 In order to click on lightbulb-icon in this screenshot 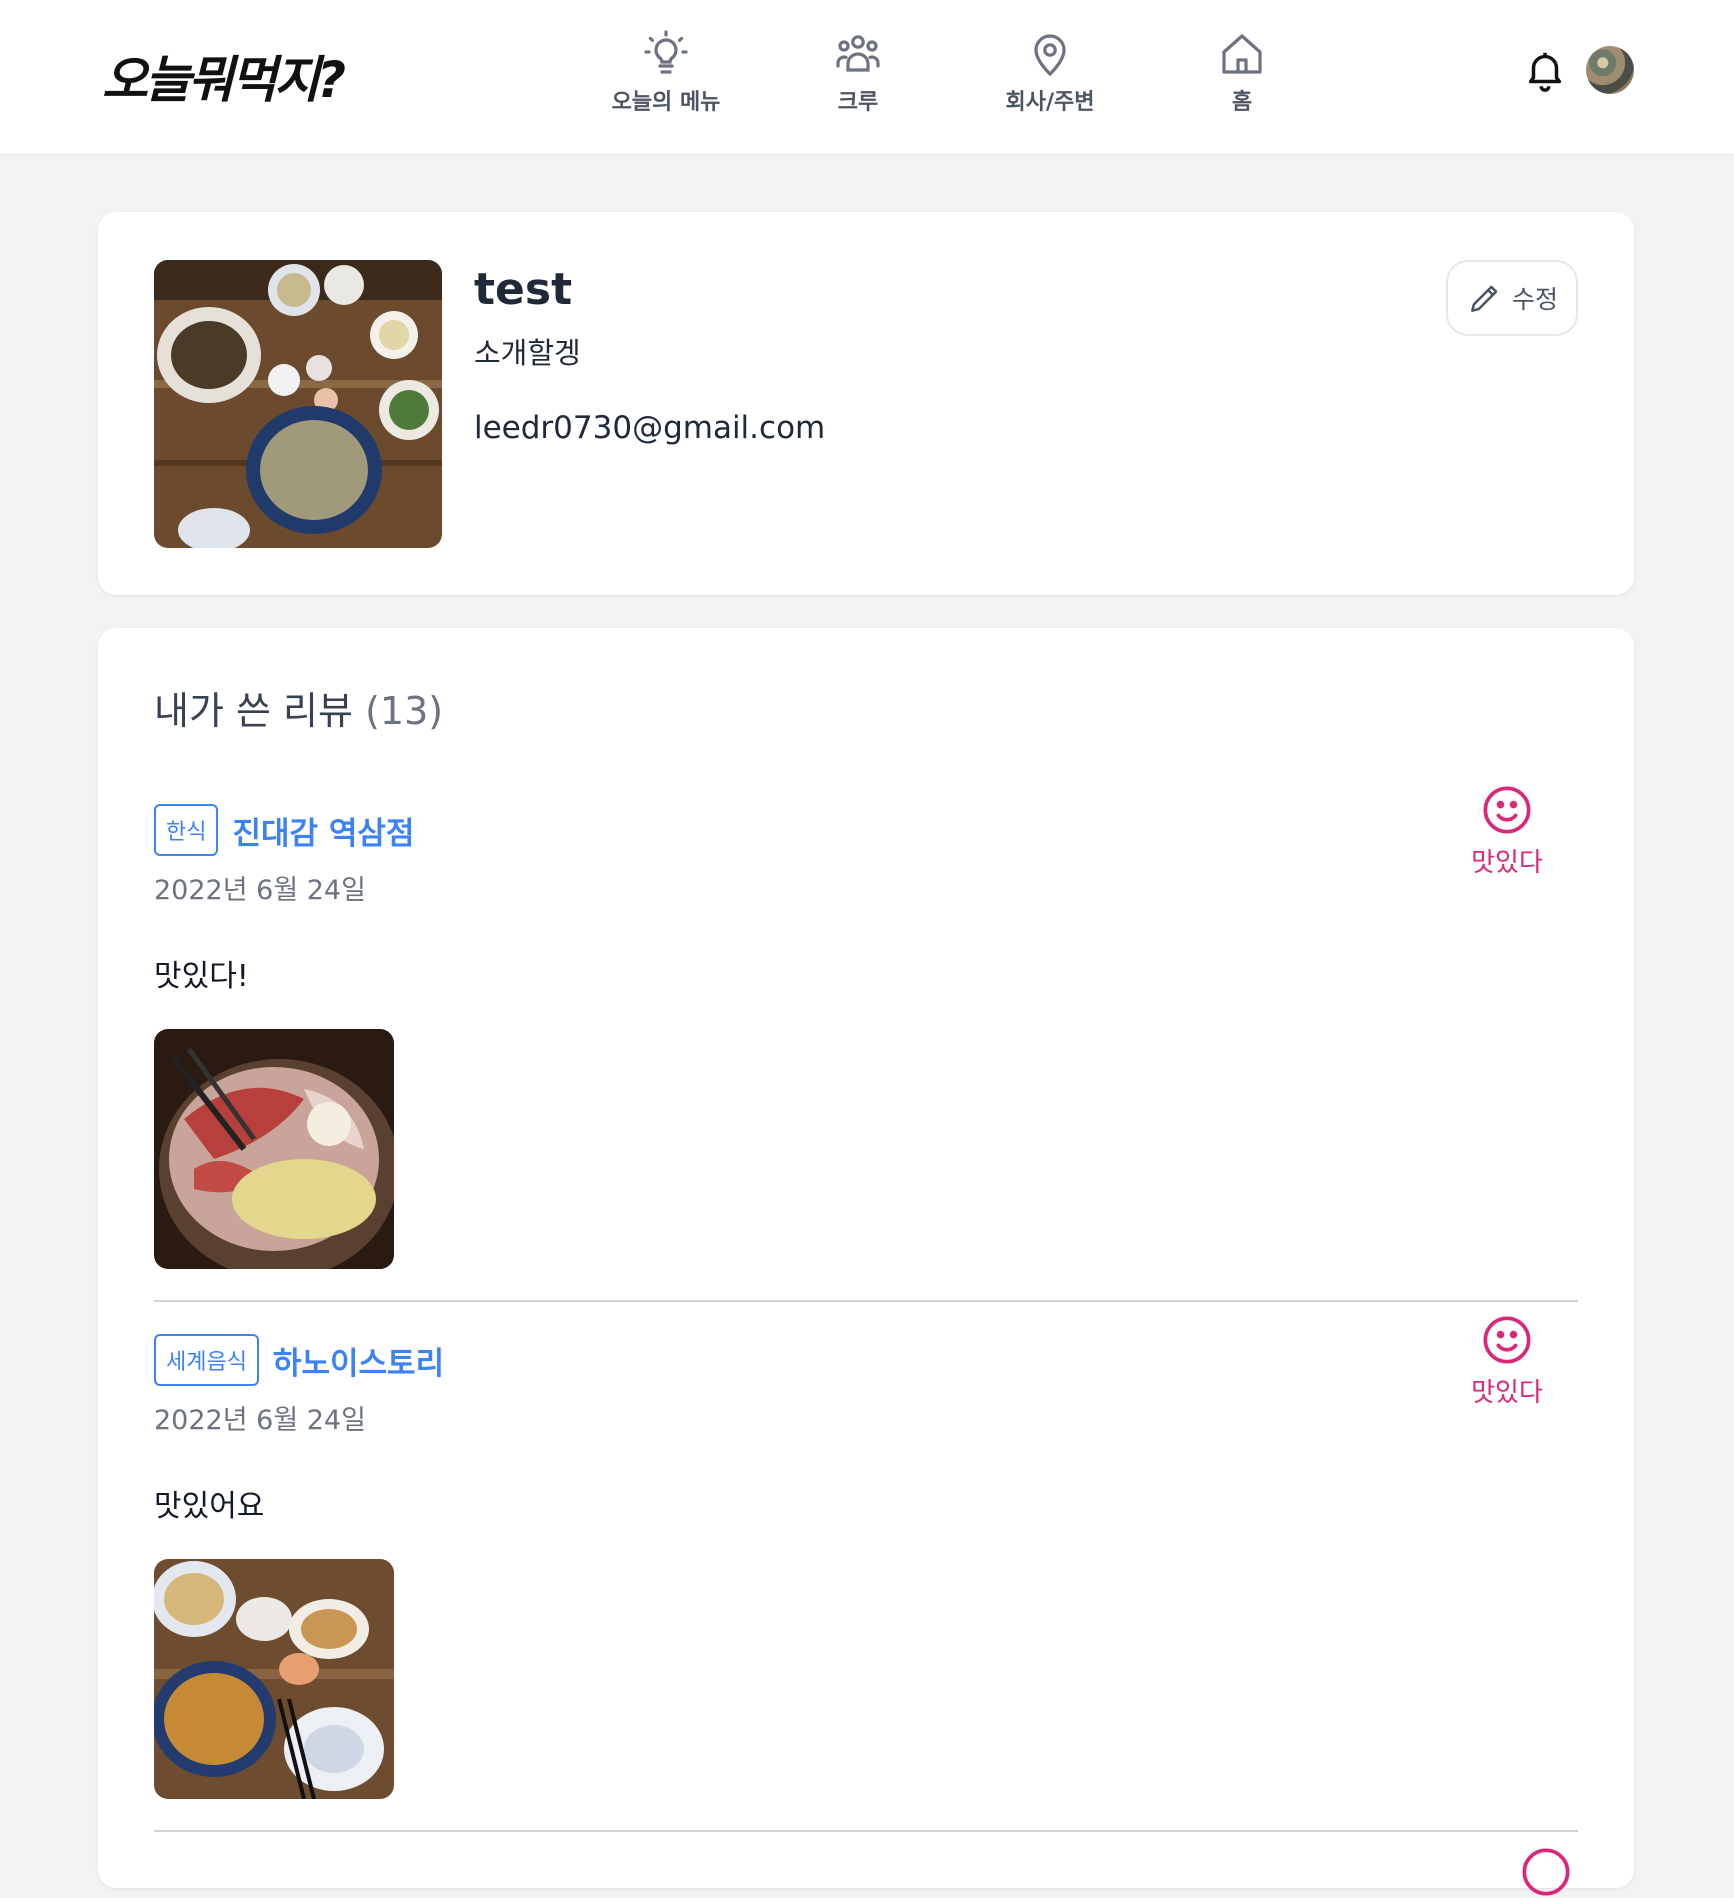, I will do `click(666, 52)`.